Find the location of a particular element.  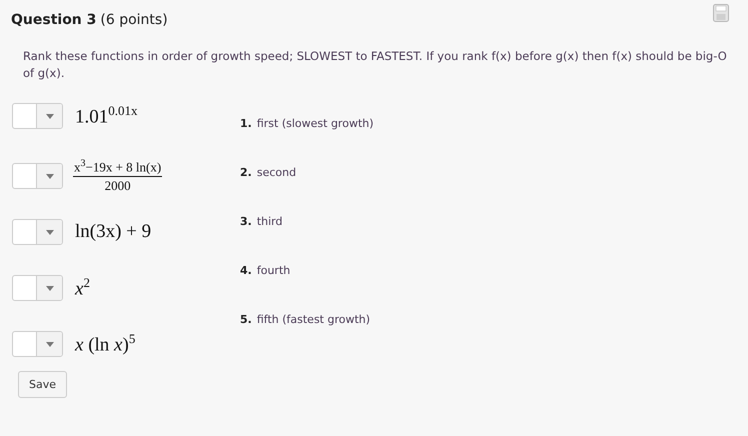

fraction-numerator: x$^{3}$−19x + 8 ln(x) is located at coordinates (117, 168).